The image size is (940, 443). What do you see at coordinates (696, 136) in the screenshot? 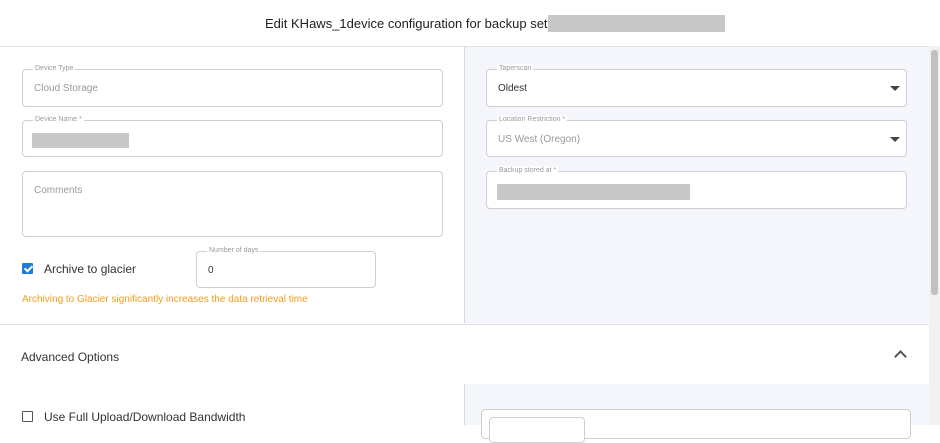
I see `location-restriction-select: Location Restriction * US West (Oregon)` at bounding box center [696, 136].